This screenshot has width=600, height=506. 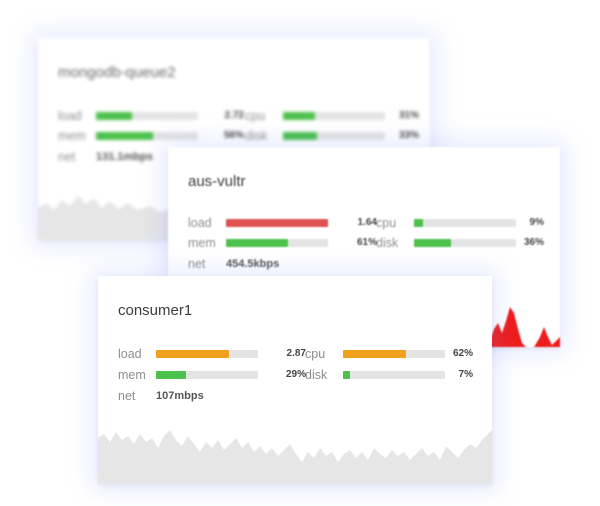 I want to click on sparkline-area, so click(x=295, y=457).